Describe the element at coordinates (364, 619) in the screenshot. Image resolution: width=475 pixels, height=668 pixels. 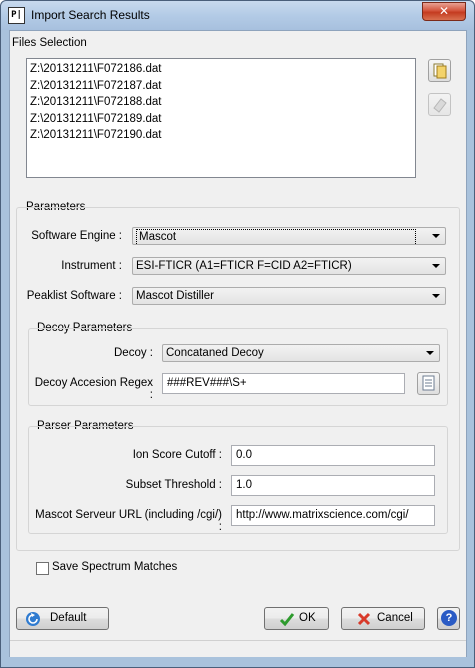
I see `cancel-x-icon` at that location.